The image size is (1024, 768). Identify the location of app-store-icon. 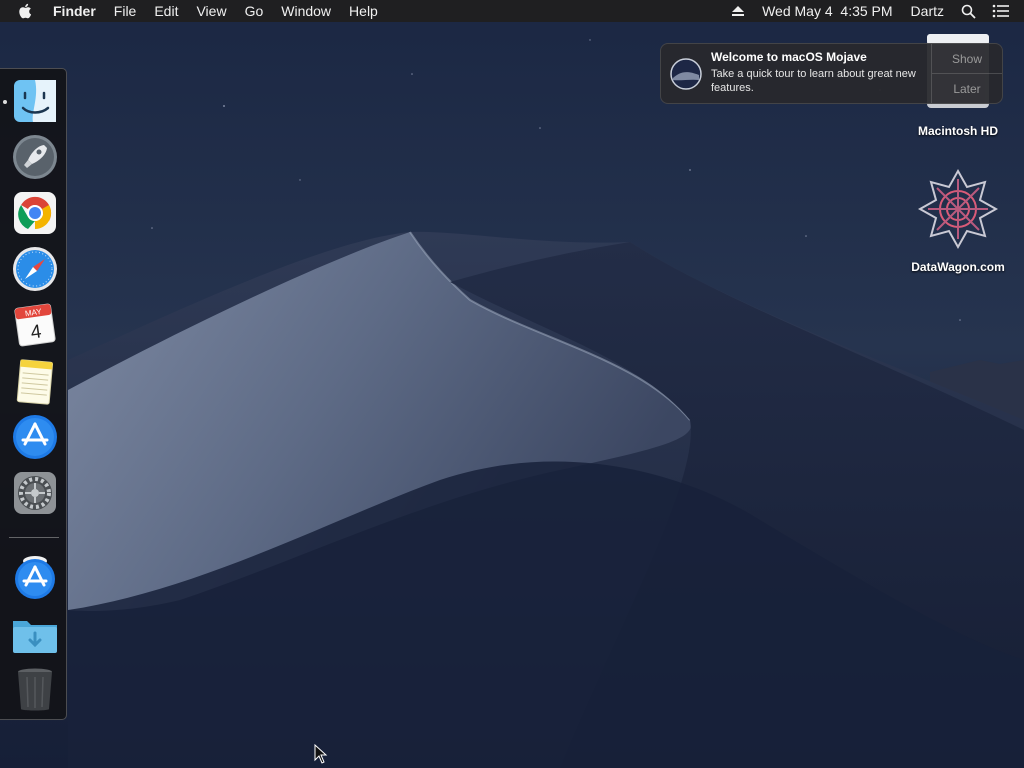
(35, 437).